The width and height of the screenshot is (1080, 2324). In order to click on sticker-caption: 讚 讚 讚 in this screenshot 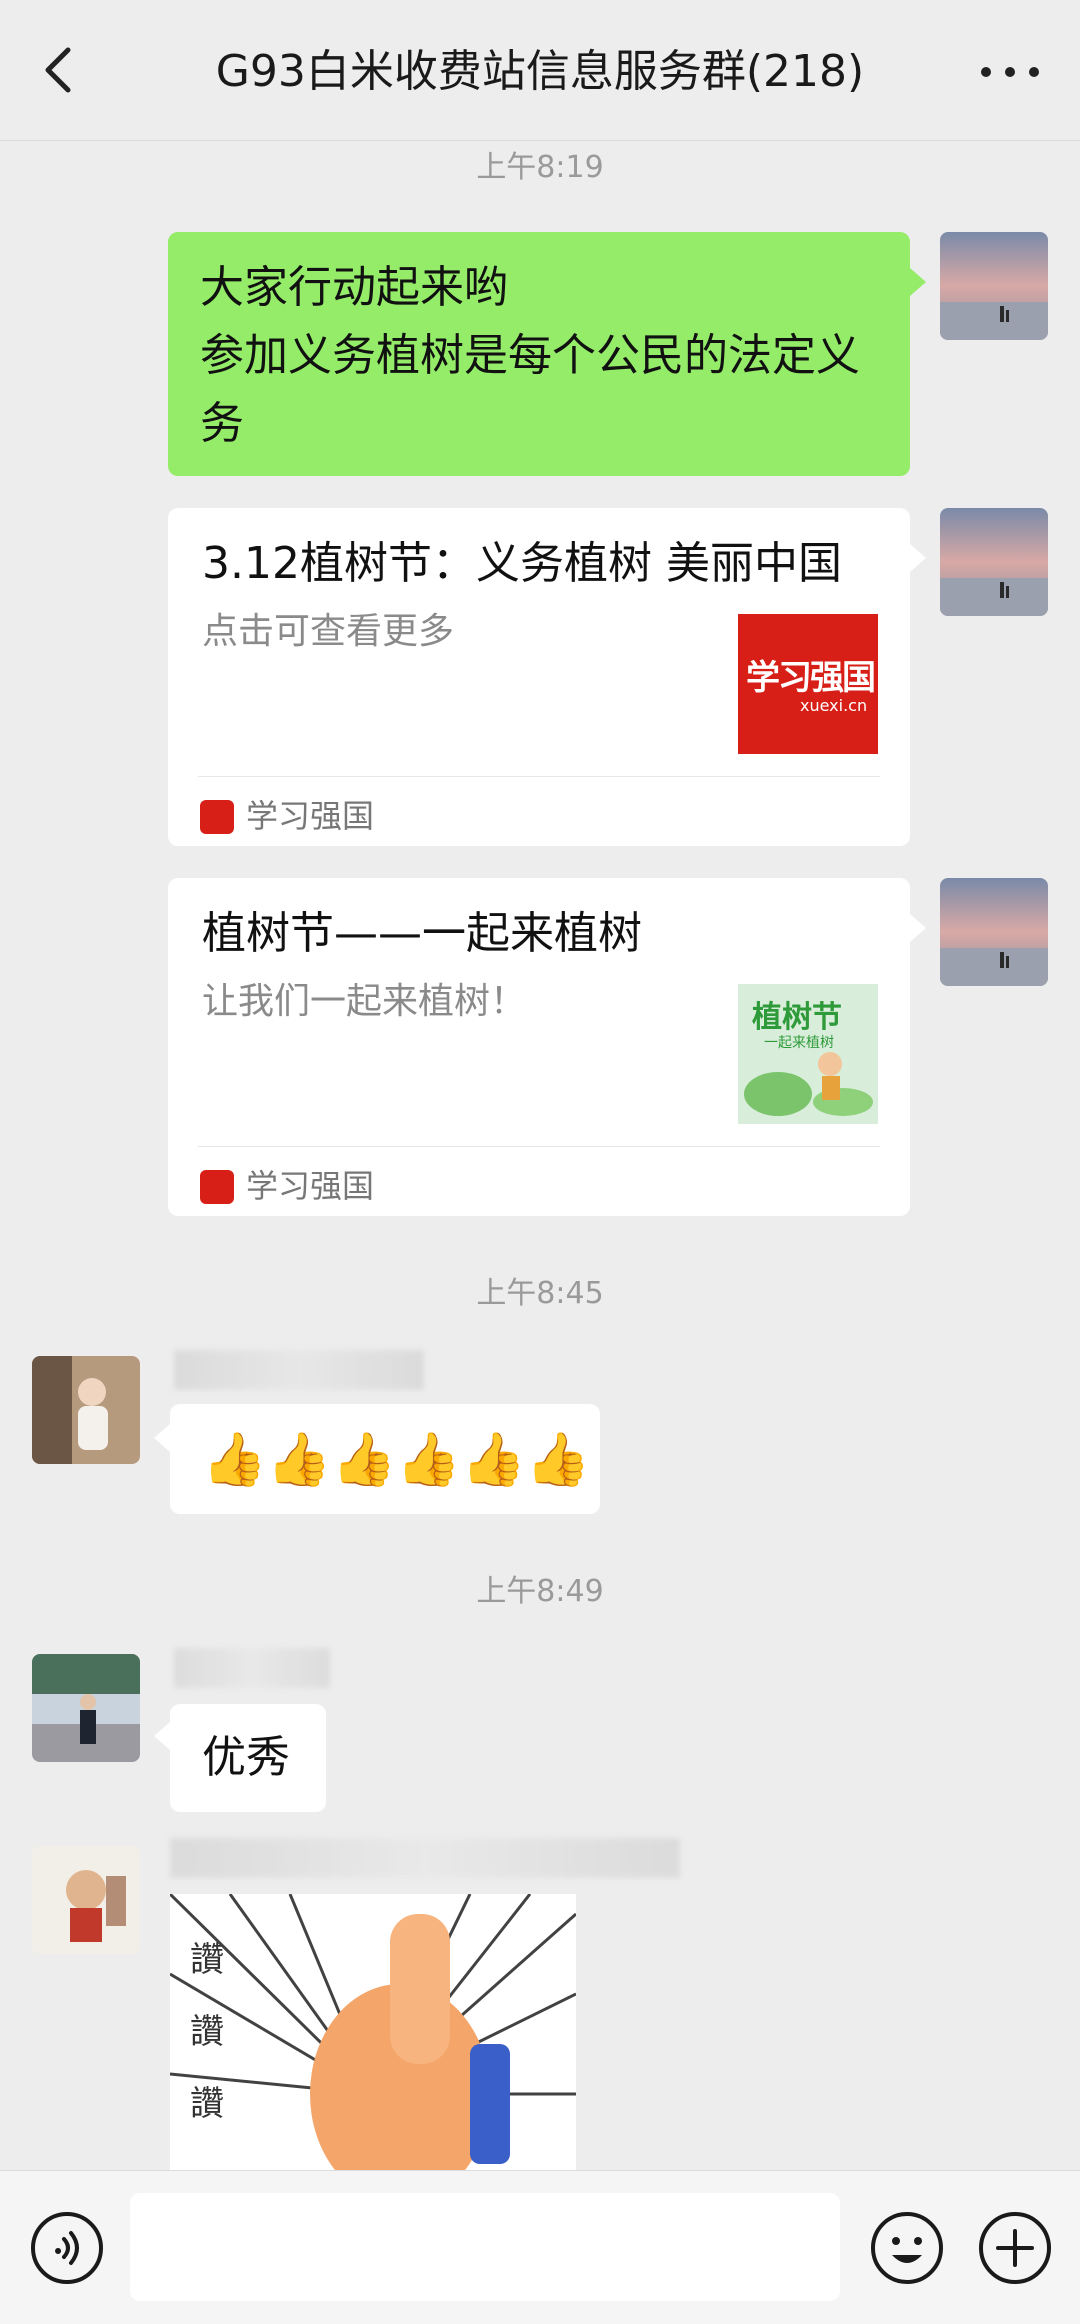, I will do `click(207, 2032)`.